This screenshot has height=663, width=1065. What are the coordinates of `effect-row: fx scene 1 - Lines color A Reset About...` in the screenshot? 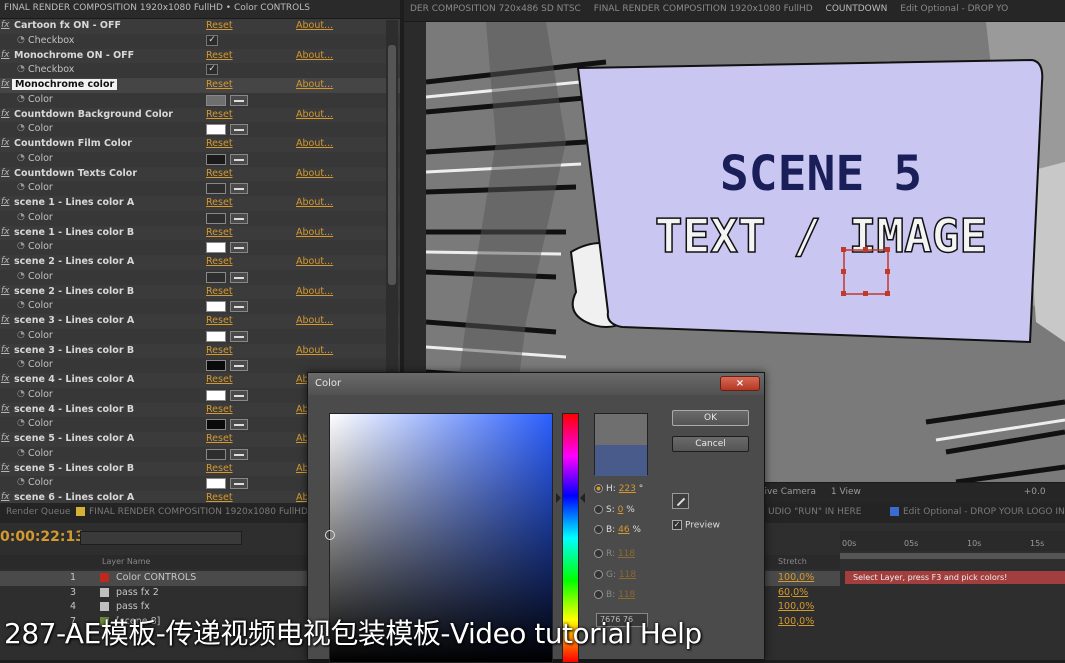 It's located at (200, 203).